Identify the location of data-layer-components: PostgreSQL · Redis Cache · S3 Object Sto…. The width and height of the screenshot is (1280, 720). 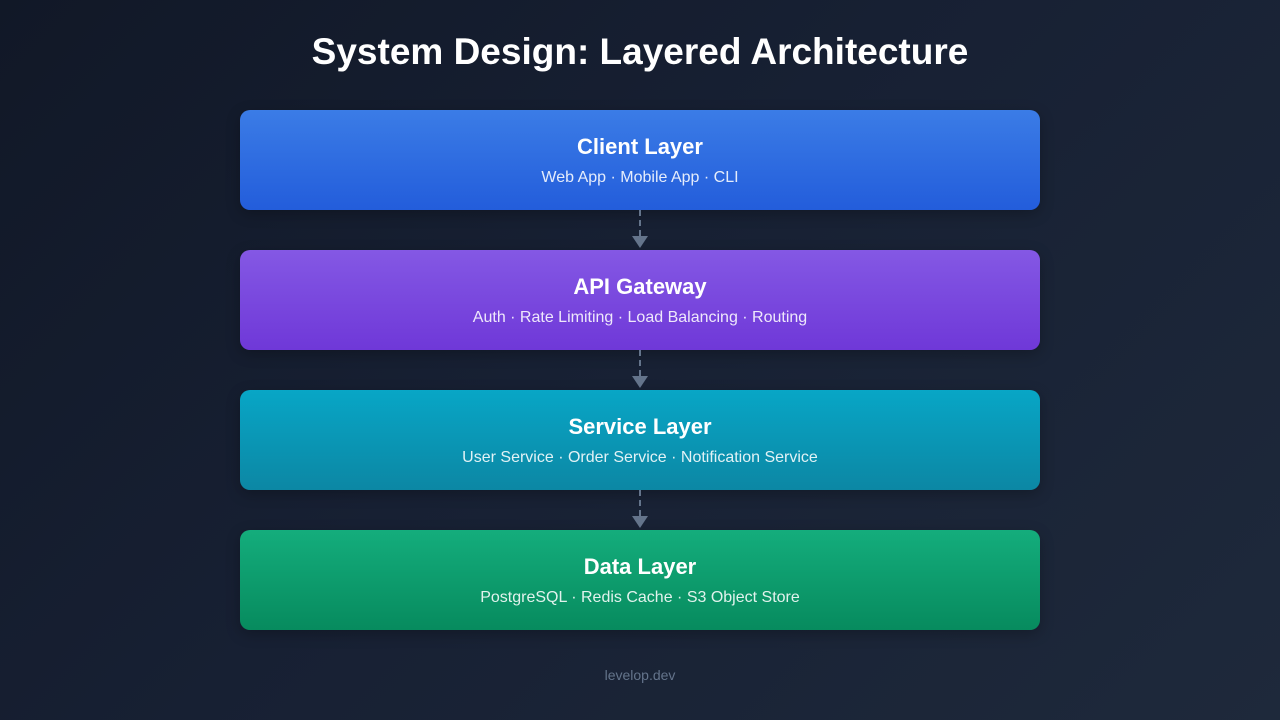
(640, 597).